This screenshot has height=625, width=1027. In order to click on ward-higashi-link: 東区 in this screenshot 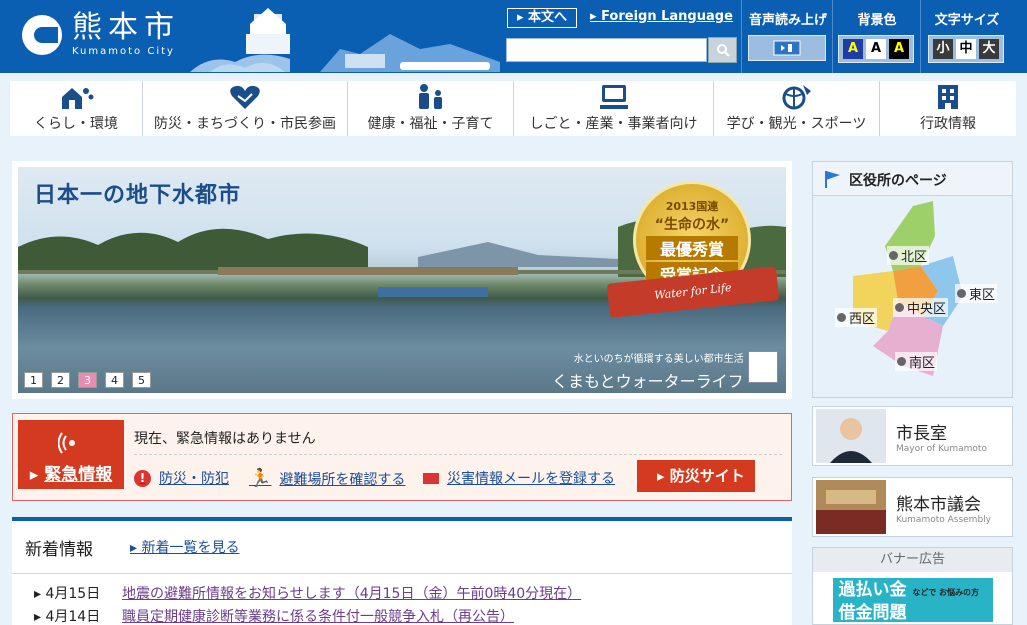, I will do `click(976, 293)`.